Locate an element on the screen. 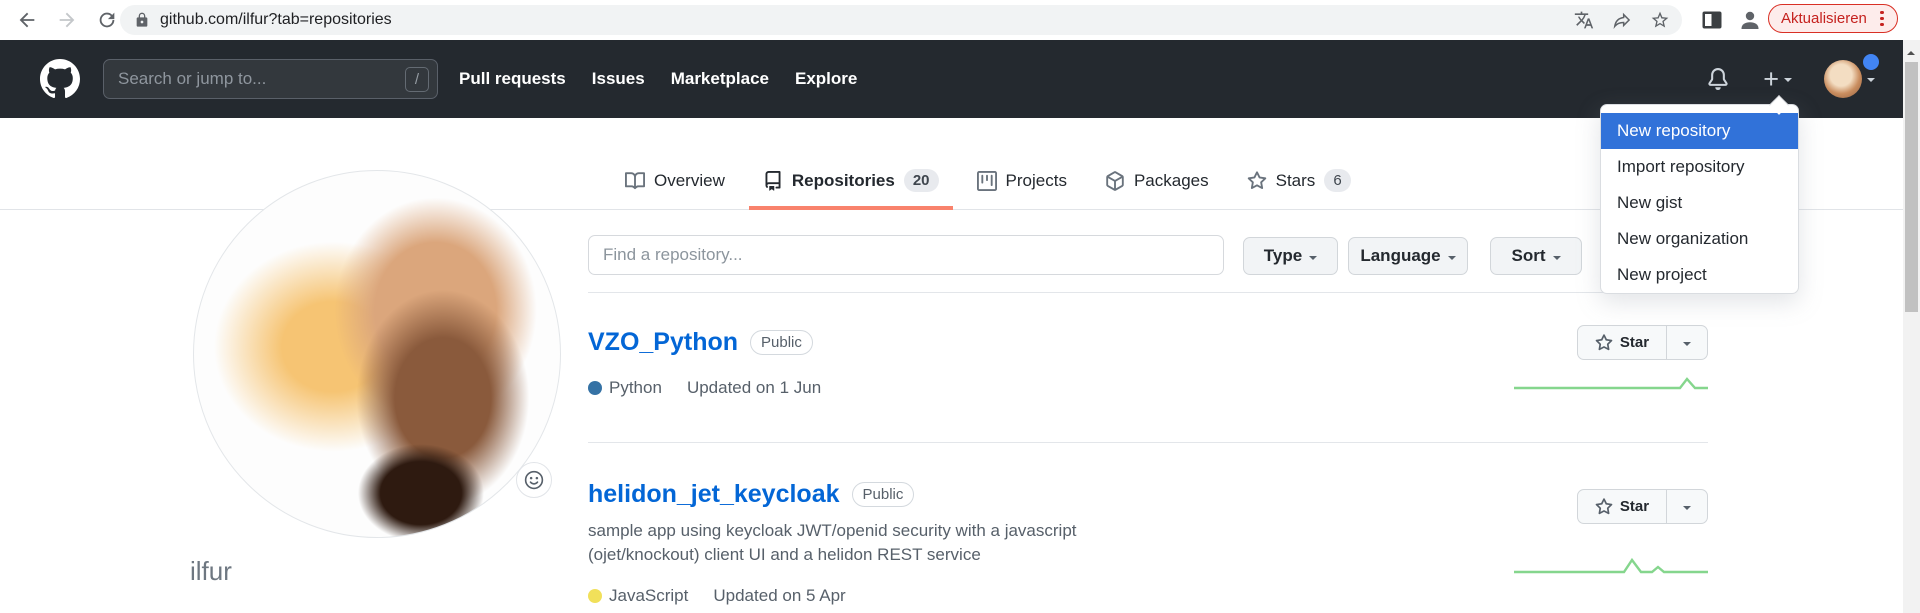 Image resolution: width=1920 pixels, height=613 pixels. translate-icon is located at coordinates (1584, 20).